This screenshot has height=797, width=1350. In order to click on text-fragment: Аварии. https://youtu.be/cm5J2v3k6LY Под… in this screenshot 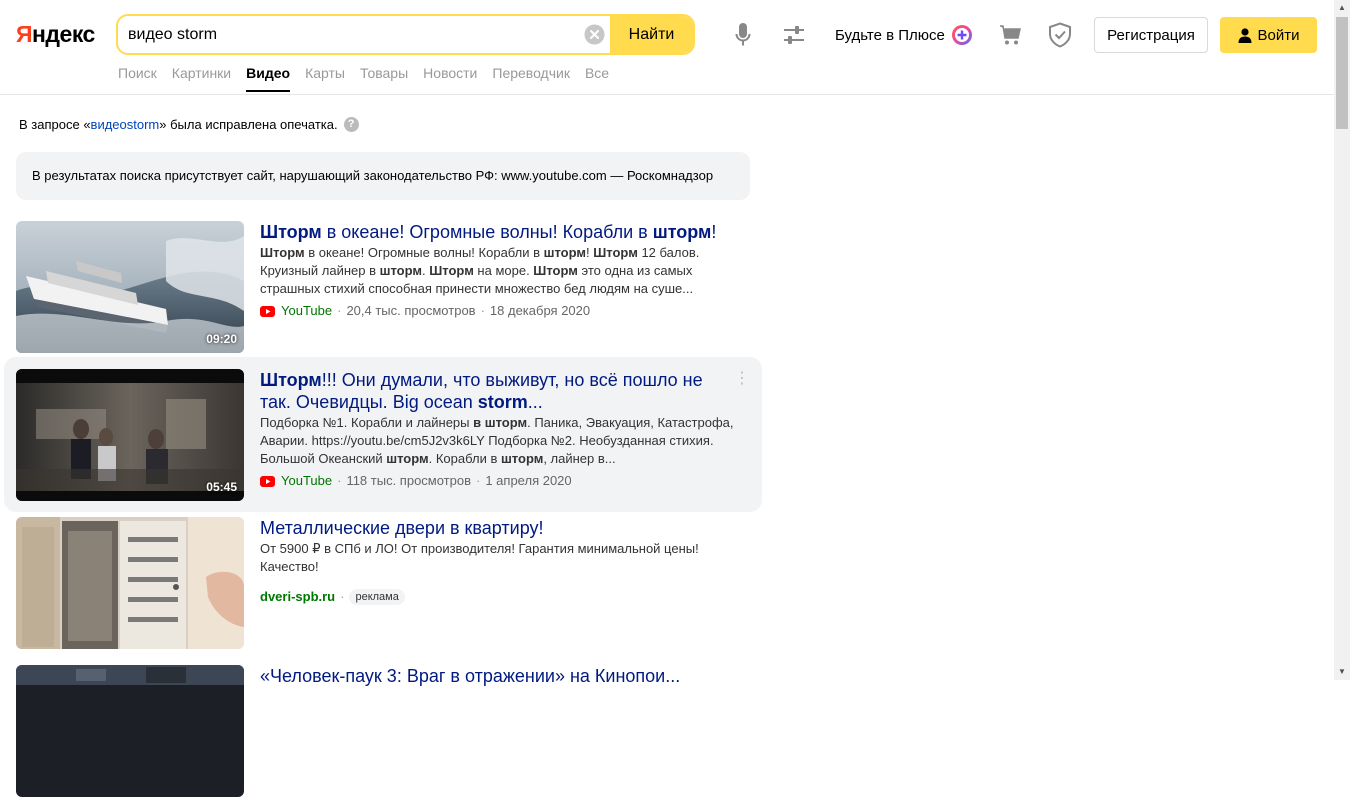, I will do `click(487, 440)`.